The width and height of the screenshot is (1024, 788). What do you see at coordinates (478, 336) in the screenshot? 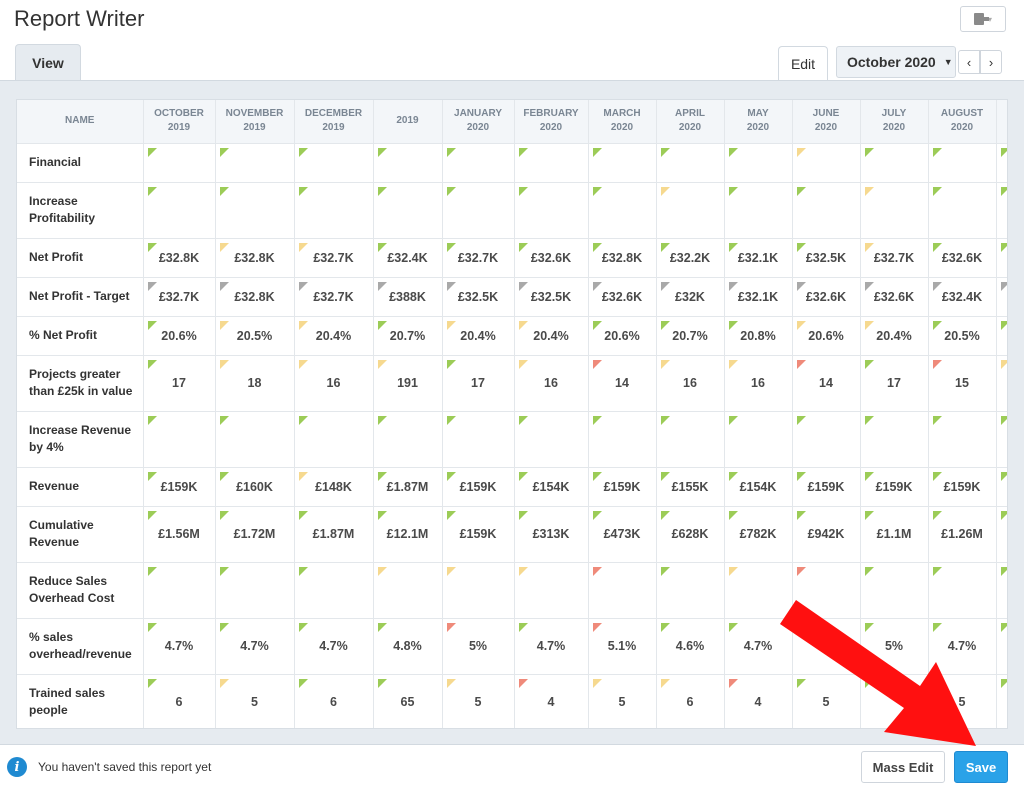
I see `value-cell: 20.4%` at bounding box center [478, 336].